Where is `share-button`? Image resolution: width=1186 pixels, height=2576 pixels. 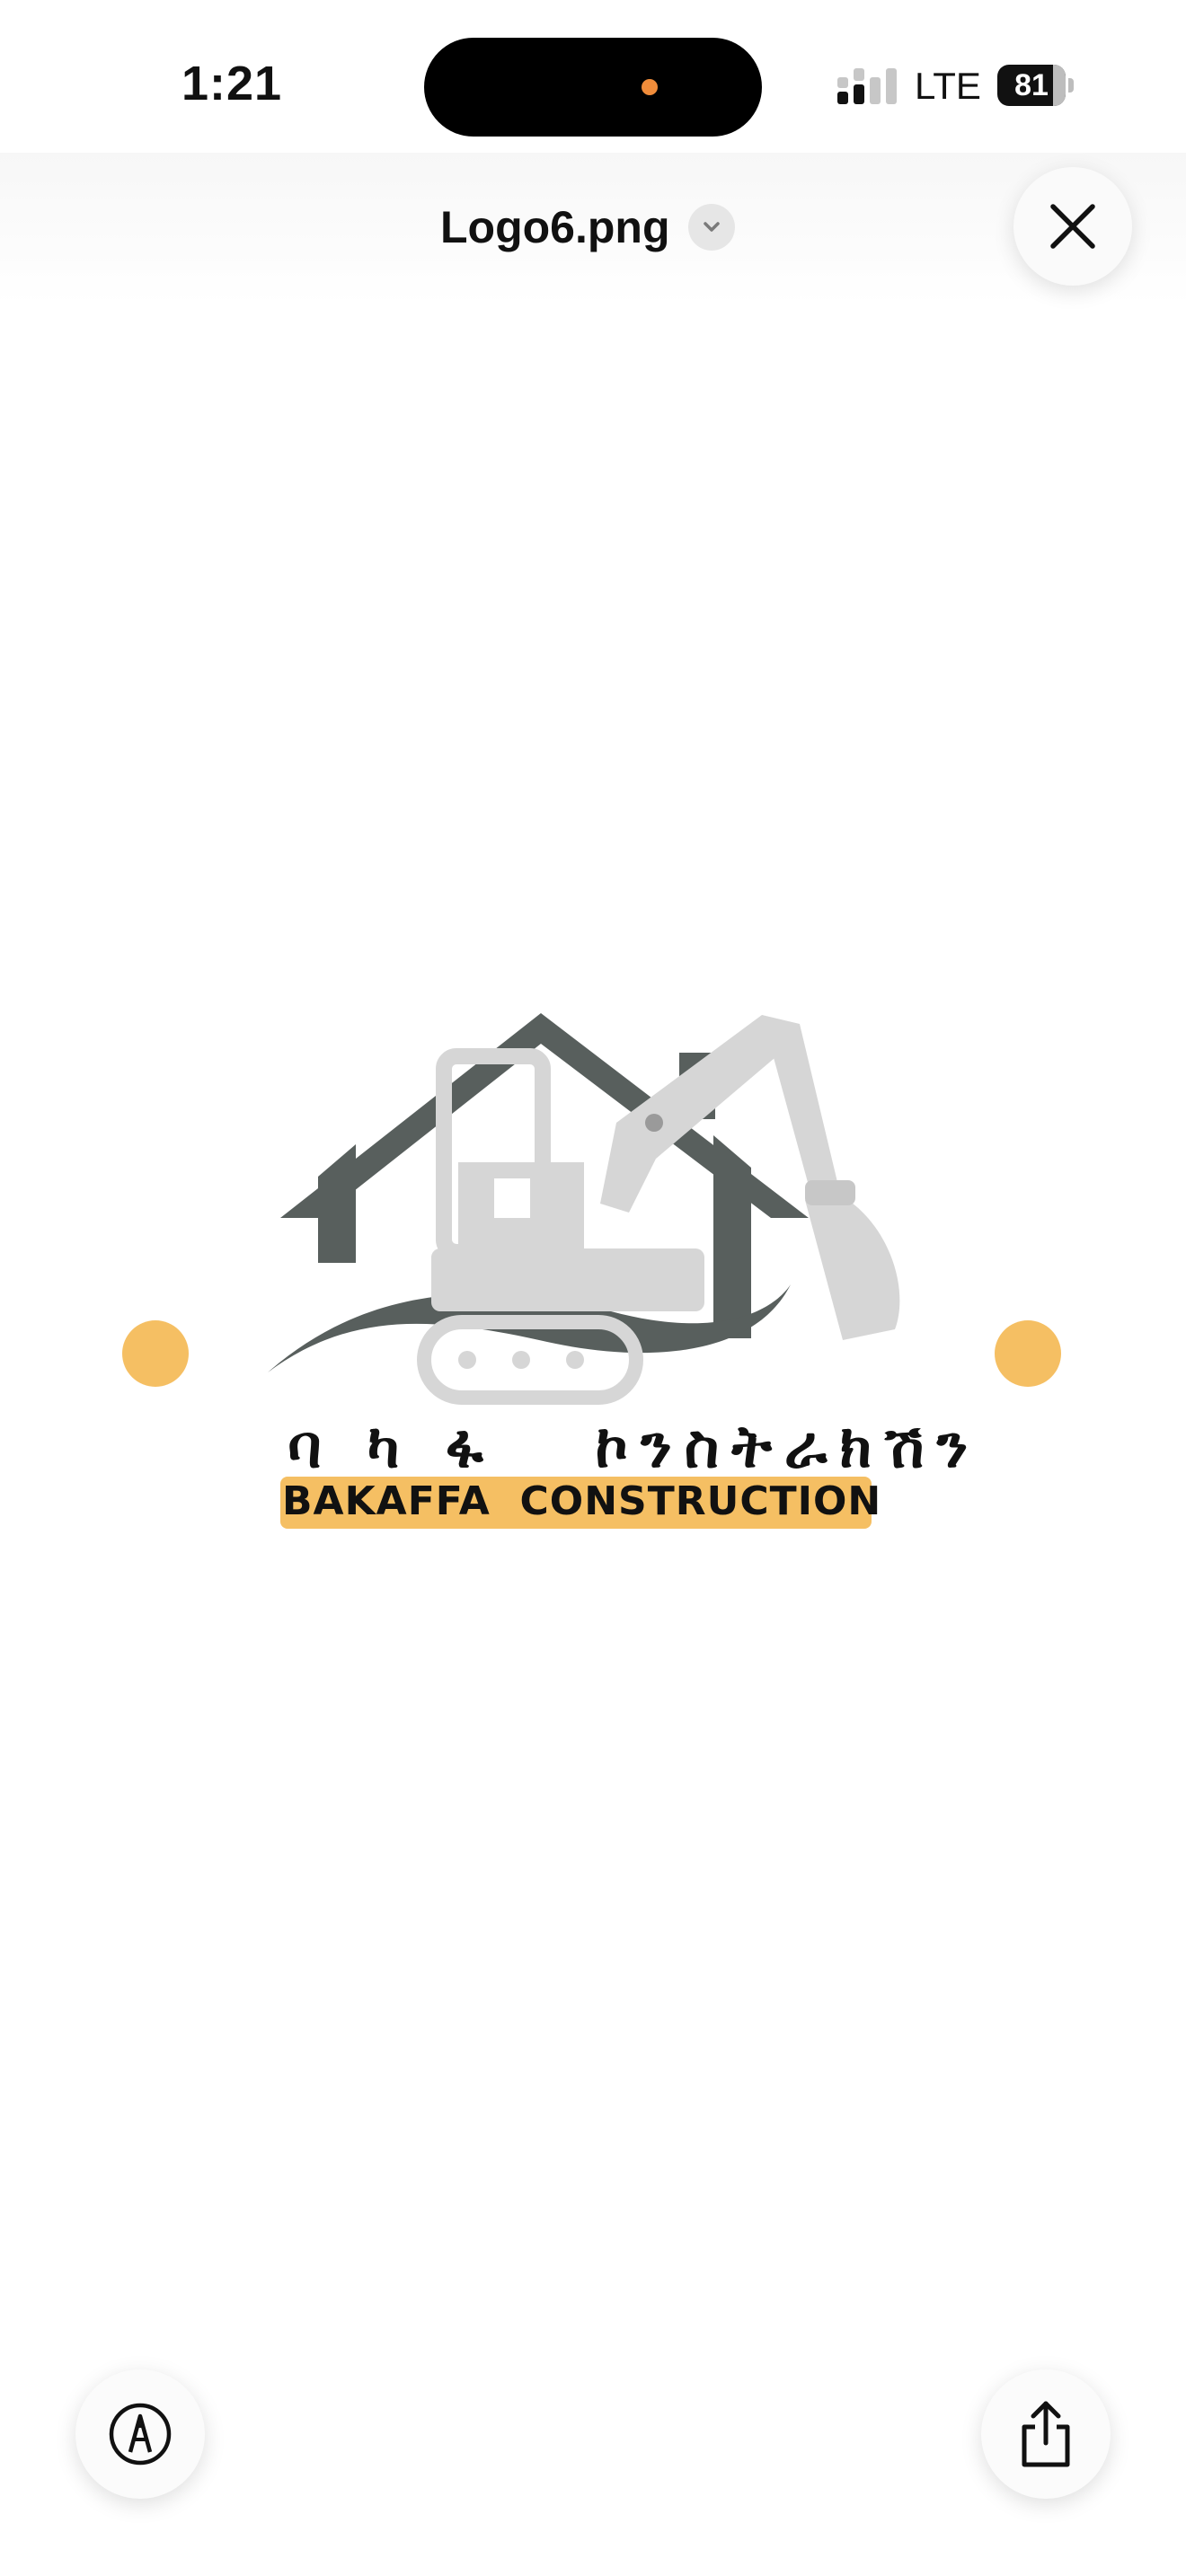
share-button is located at coordinates (1046, 2434).